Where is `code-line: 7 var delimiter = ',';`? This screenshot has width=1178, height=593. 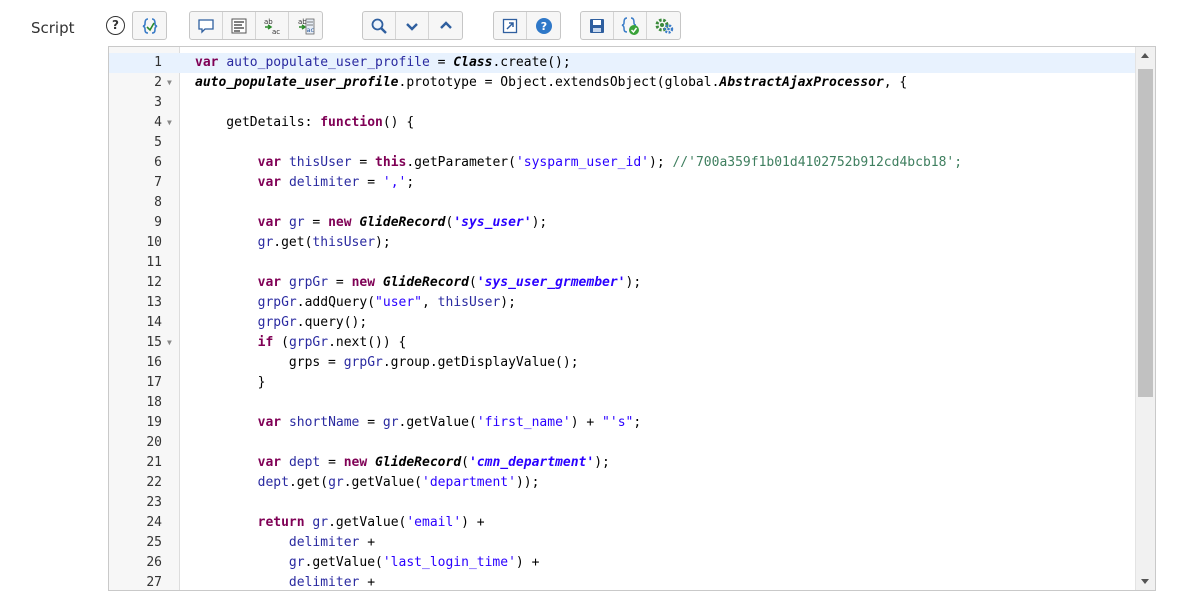 code-line: 7 var delimiter = ','; is located at coordinates (632, 183).